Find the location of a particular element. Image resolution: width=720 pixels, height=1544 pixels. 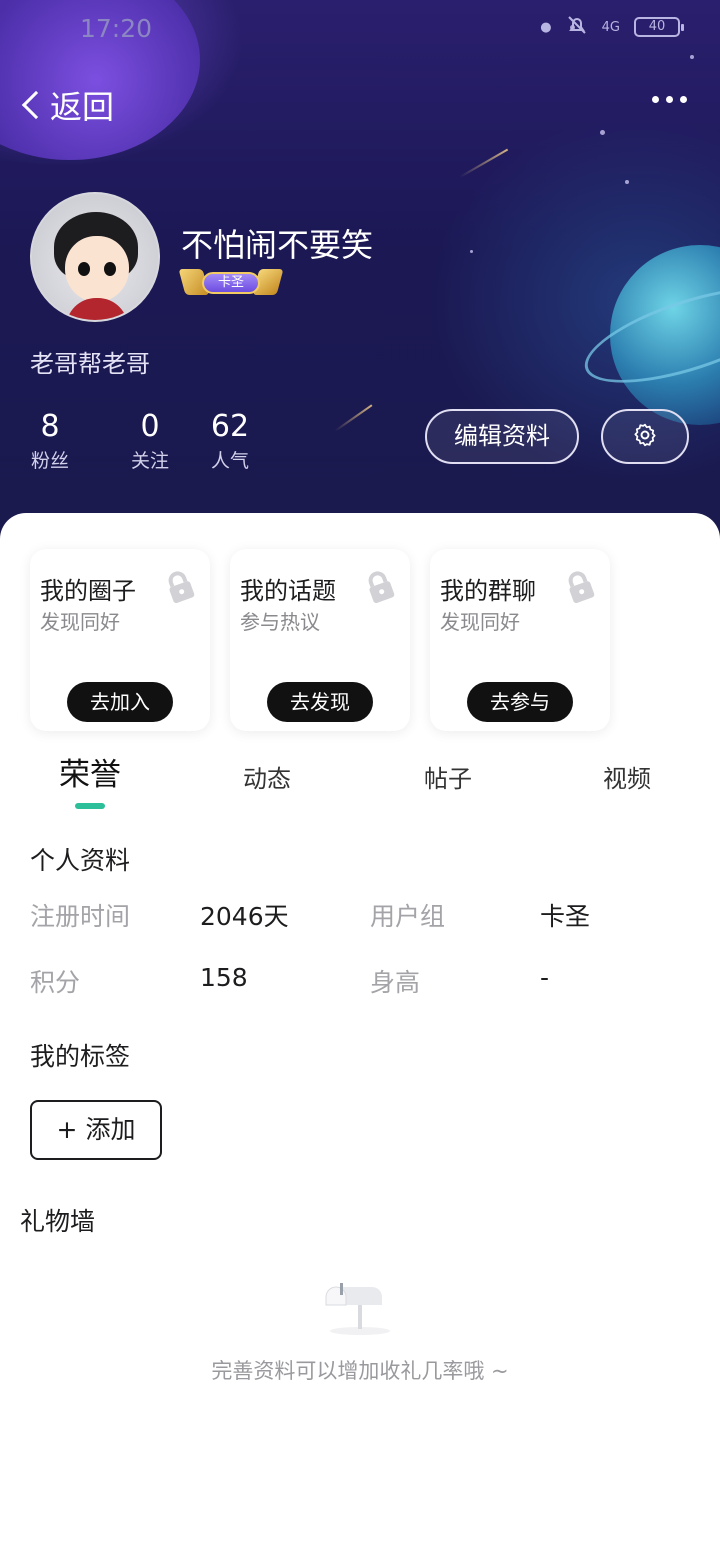

my-tags-title: 我的标签 is located at coordinates (80, 1056).